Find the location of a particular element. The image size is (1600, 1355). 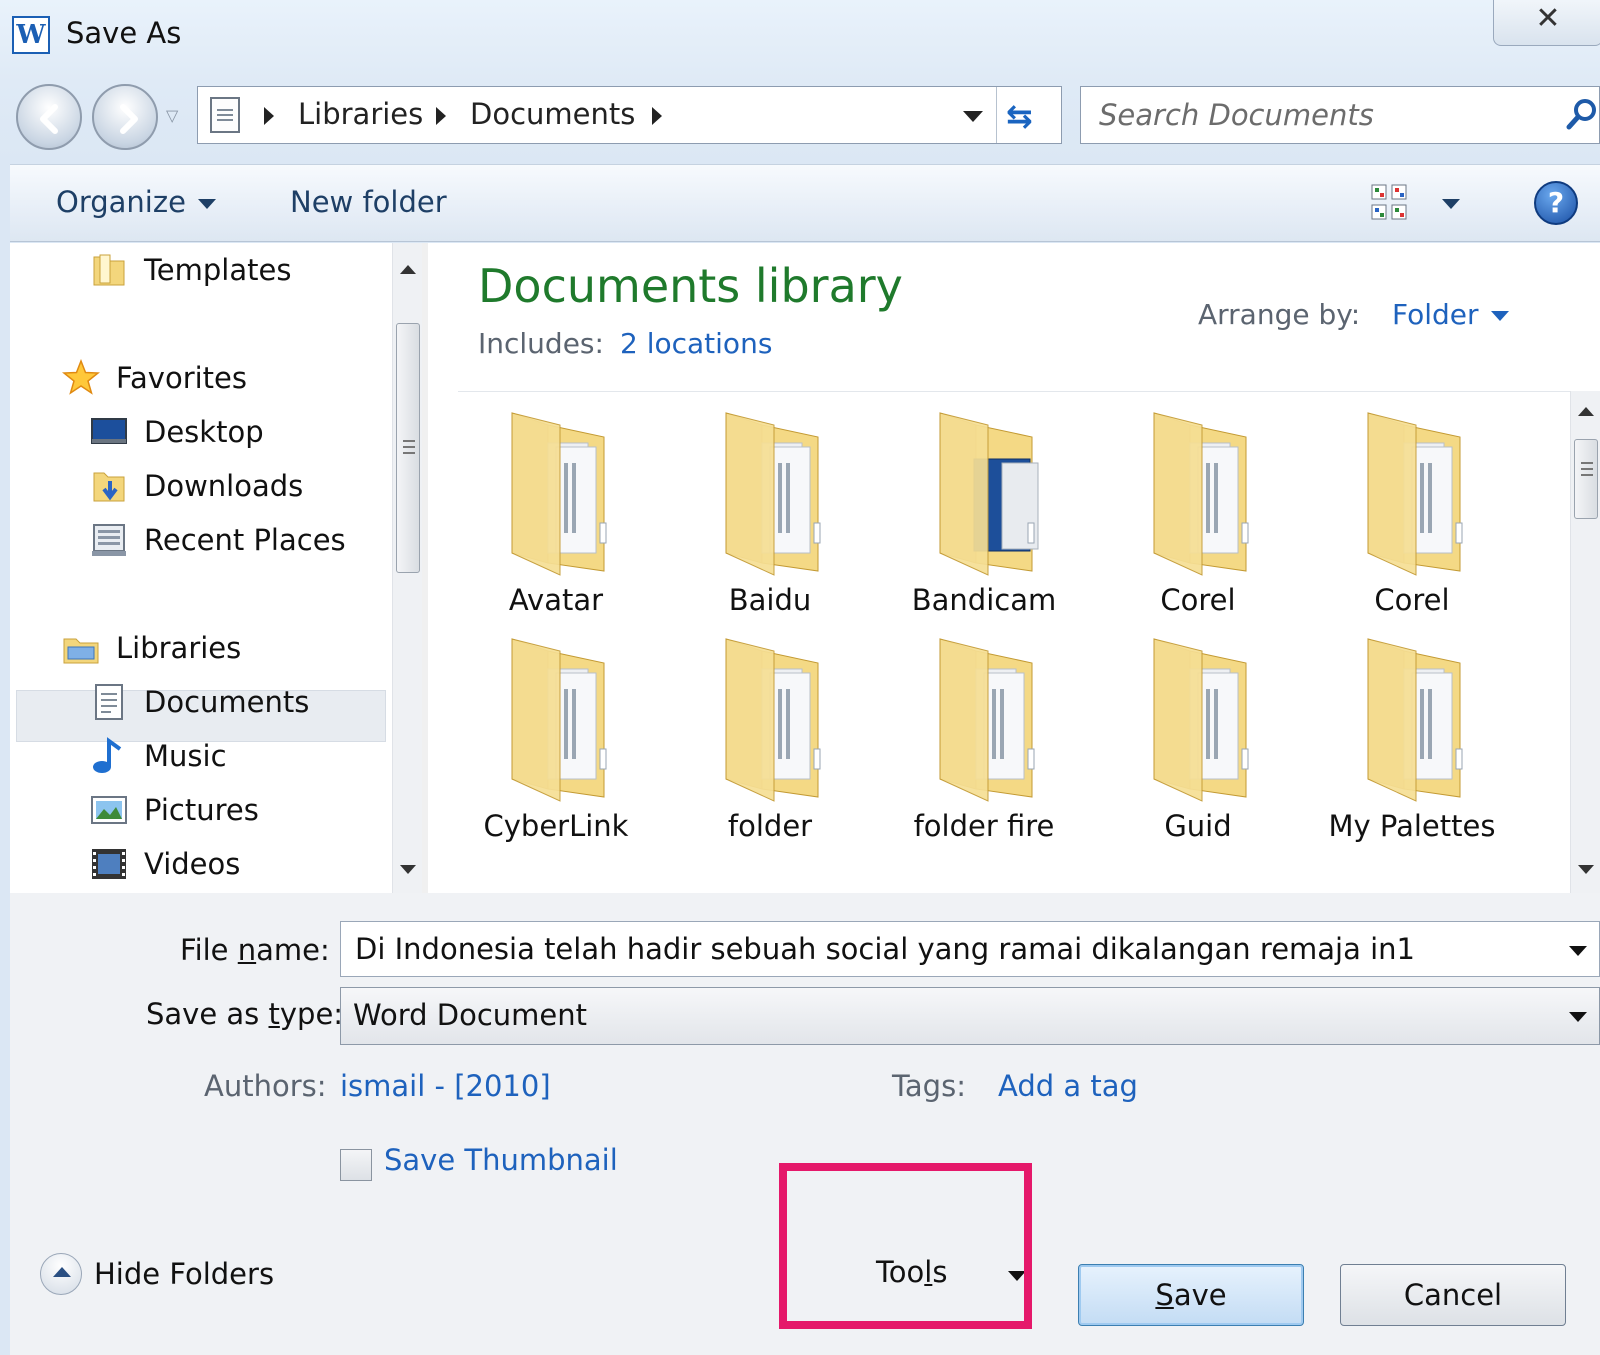

downloads-icon is located at coordinates (109, 487).